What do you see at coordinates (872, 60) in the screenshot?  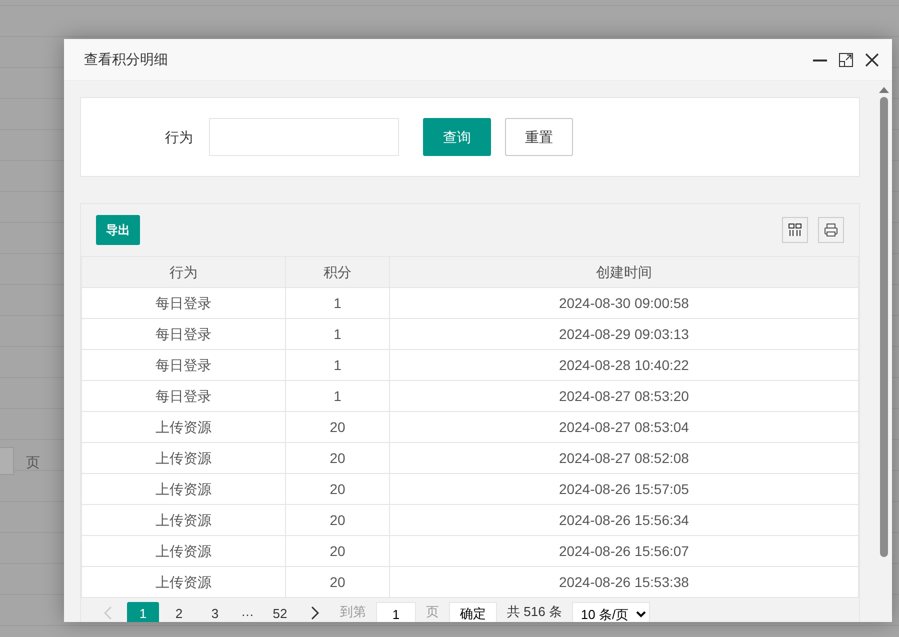 I see `close-icon` at bounding box center [872, 60].